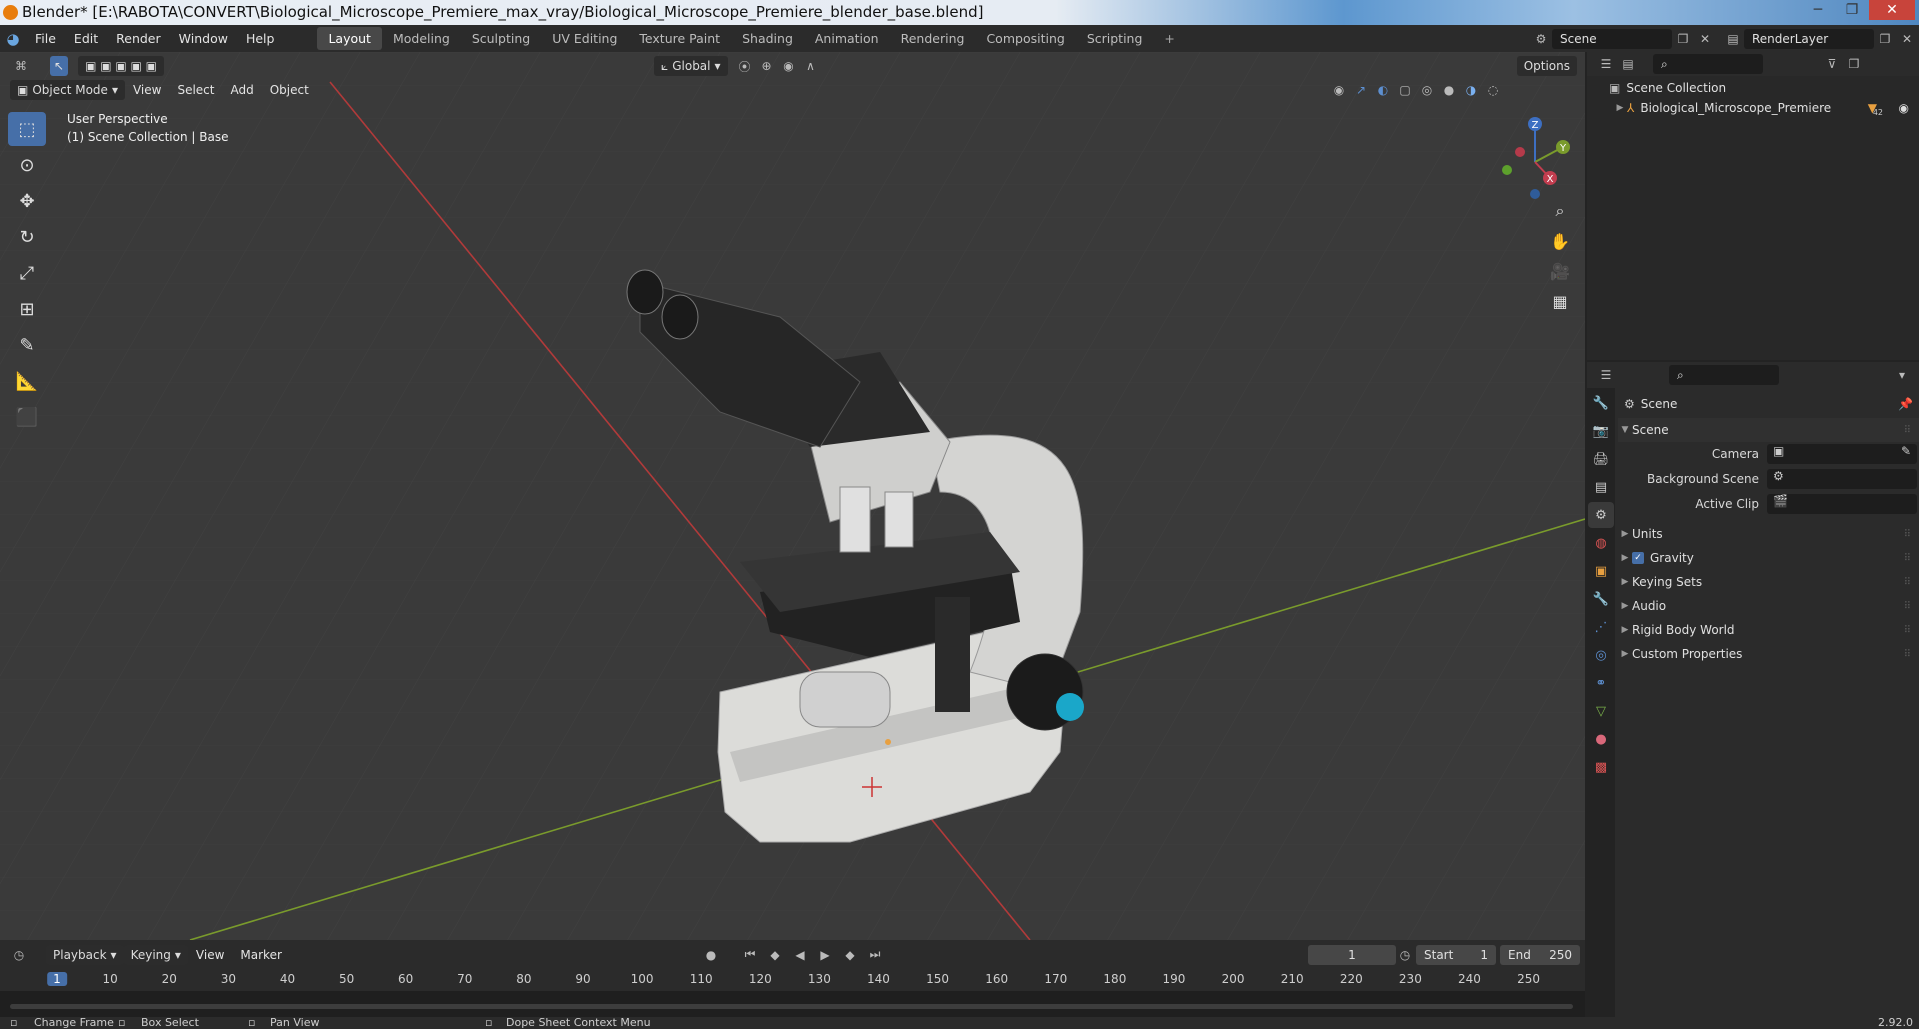 This screenshot has width=1919, height=1029. Describe the element at coordinates (203, 38) in the screenshot. I see `menu-window: Window` at that location.